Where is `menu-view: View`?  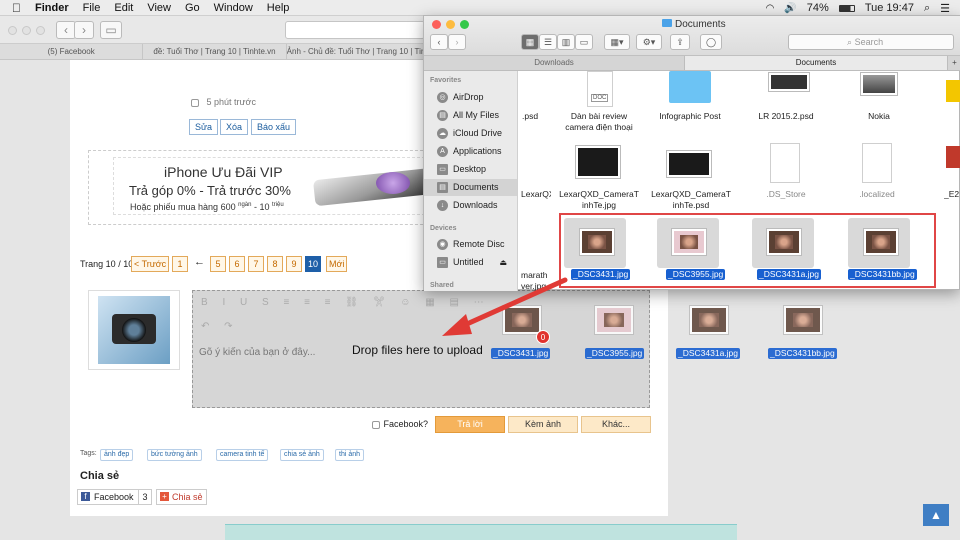
menu-view: View is located at coordinates (159, 8).